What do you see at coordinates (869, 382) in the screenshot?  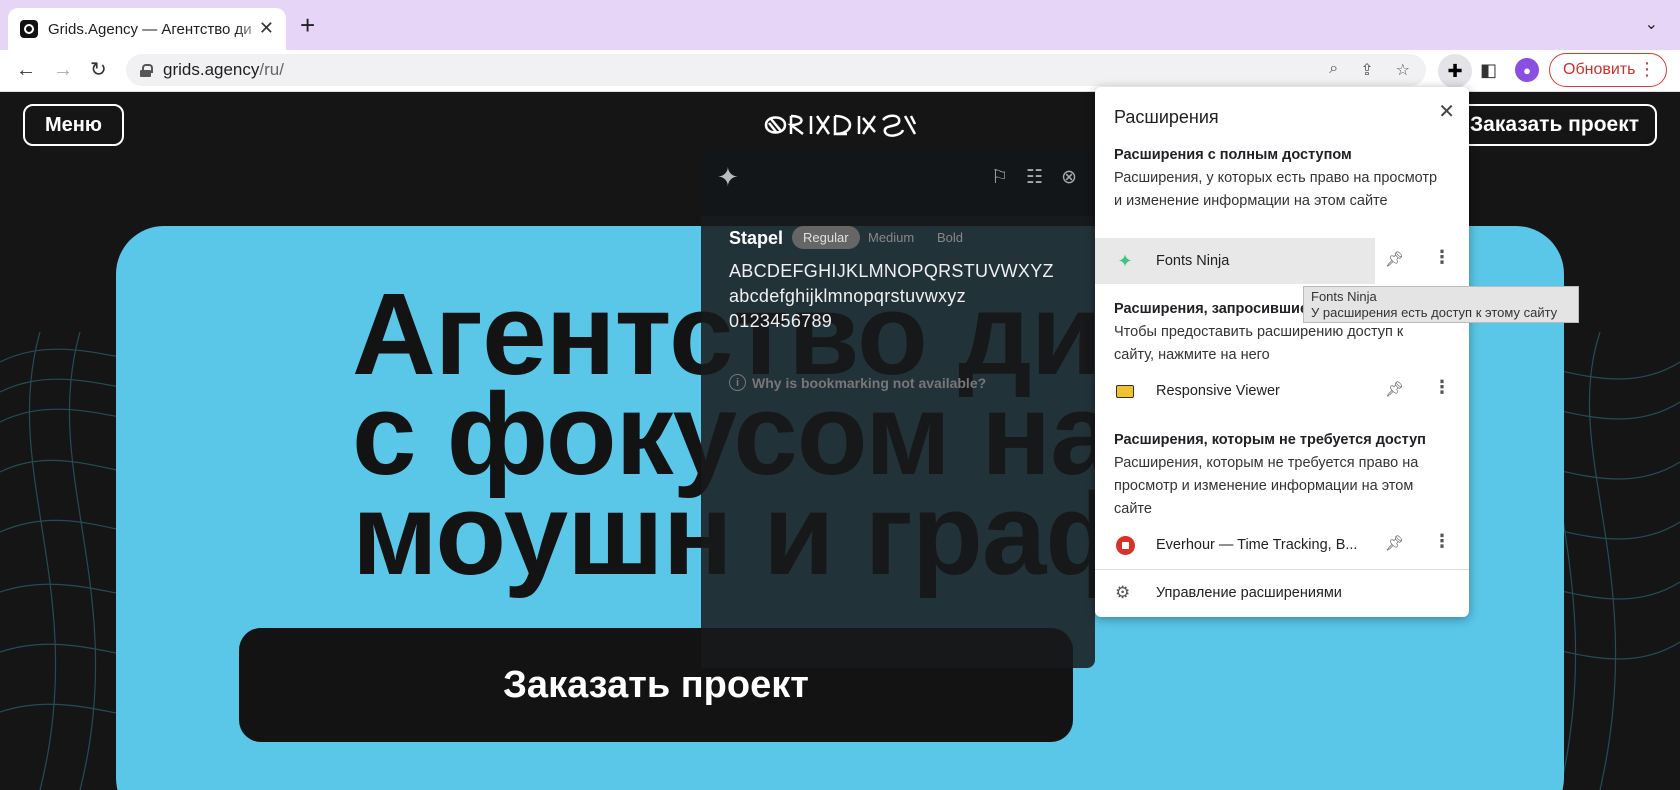 I see `bookmark-help-text: Why is bookmarking not available?` at bounding box center [869, 382].